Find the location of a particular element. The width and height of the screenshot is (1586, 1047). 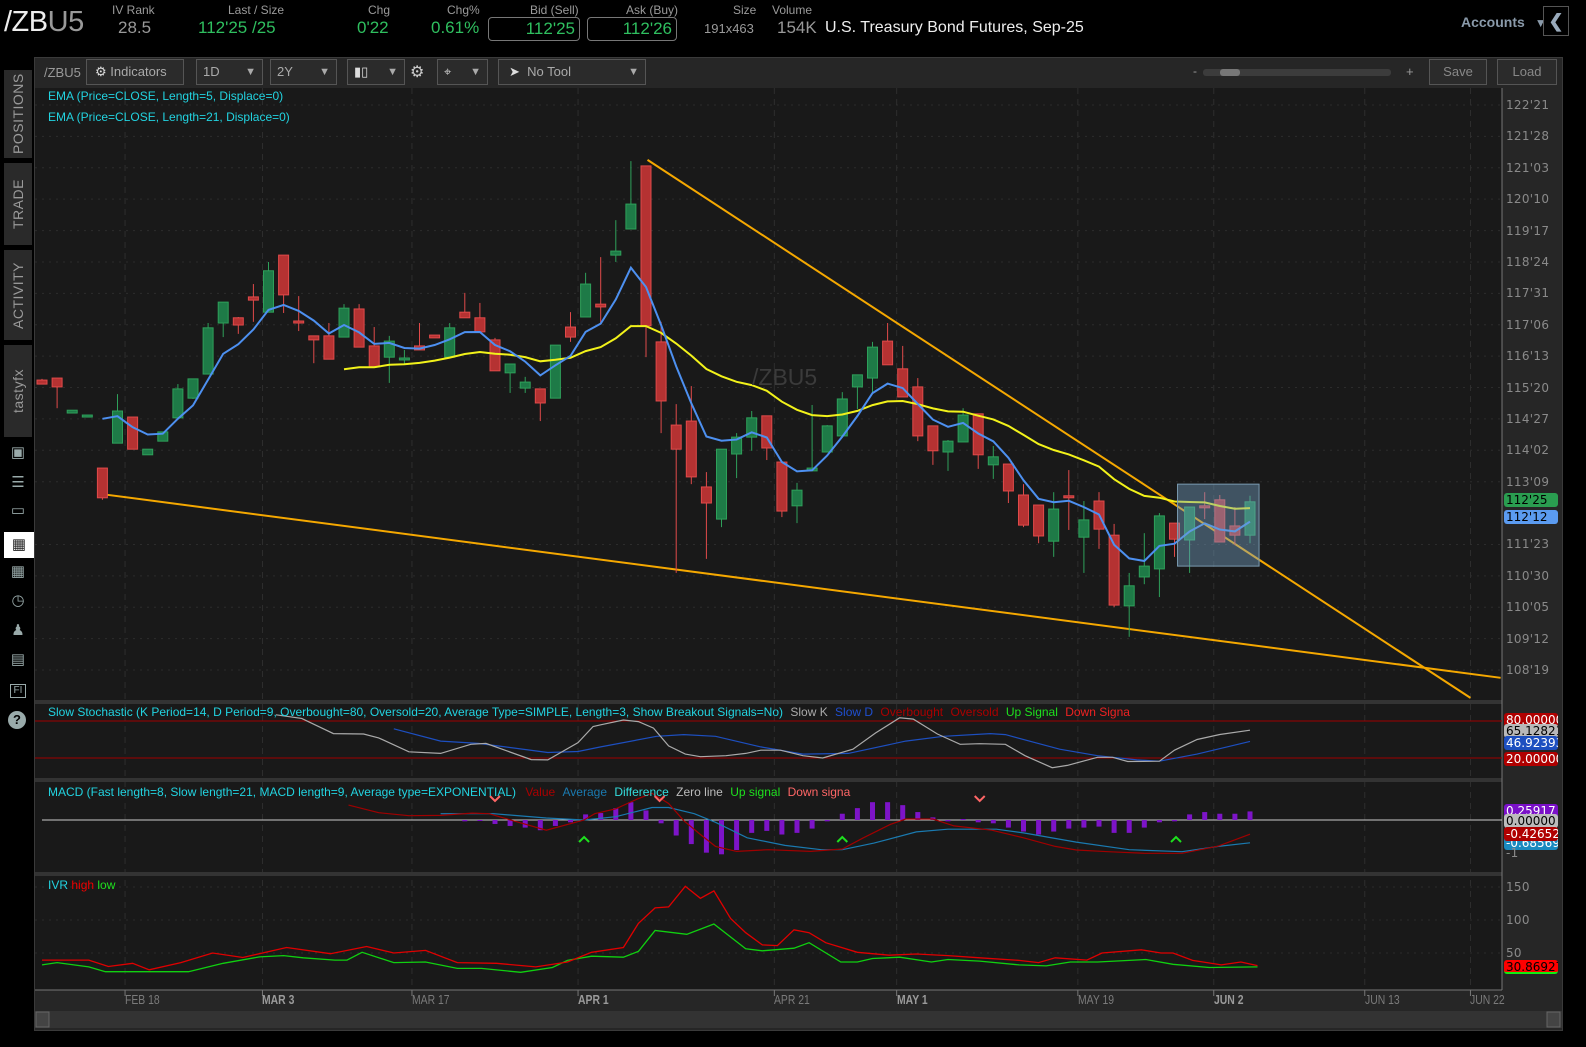

price-axis-label: 110'05 is located at coordinates (1528, 607).